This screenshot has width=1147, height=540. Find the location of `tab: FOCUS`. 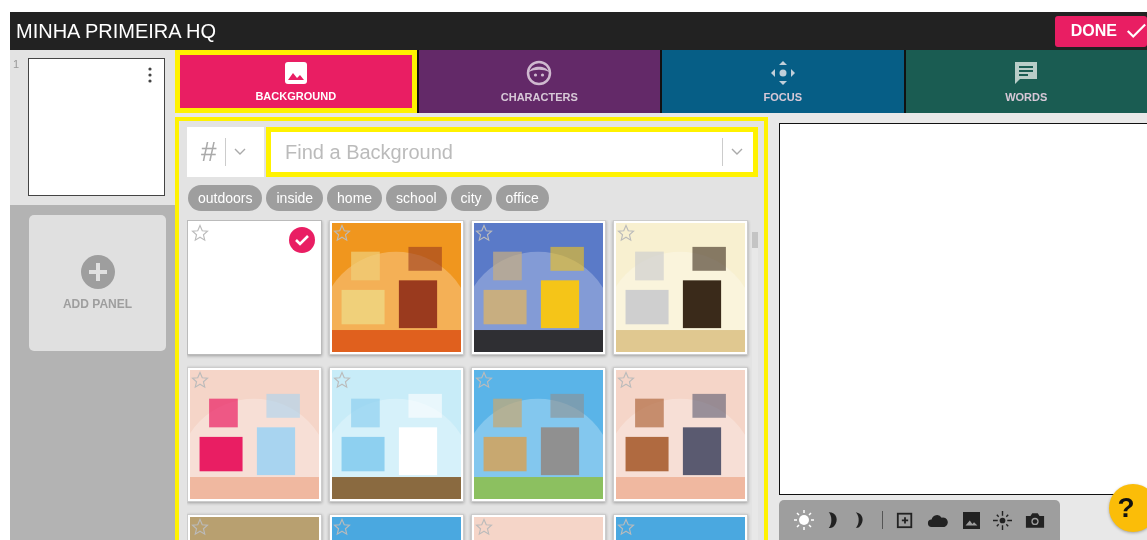

tab: FOCUS is located at coordinates (783, 81).